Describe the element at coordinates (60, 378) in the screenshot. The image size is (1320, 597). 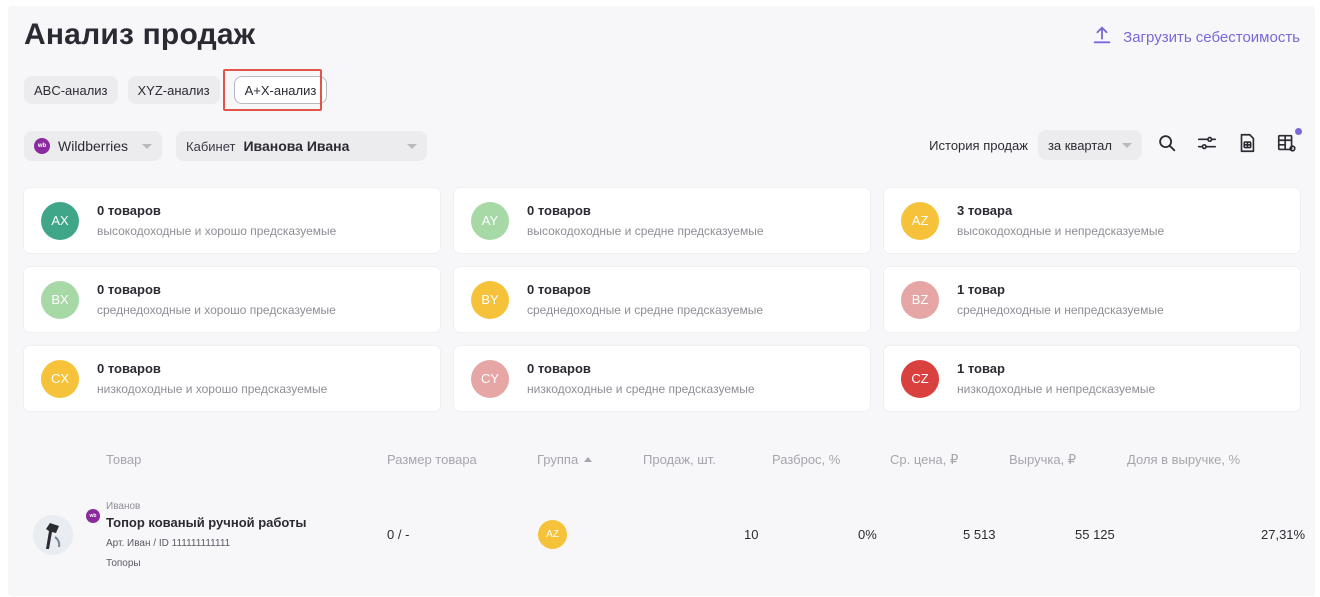
I see `group-badge: CX` at that location.